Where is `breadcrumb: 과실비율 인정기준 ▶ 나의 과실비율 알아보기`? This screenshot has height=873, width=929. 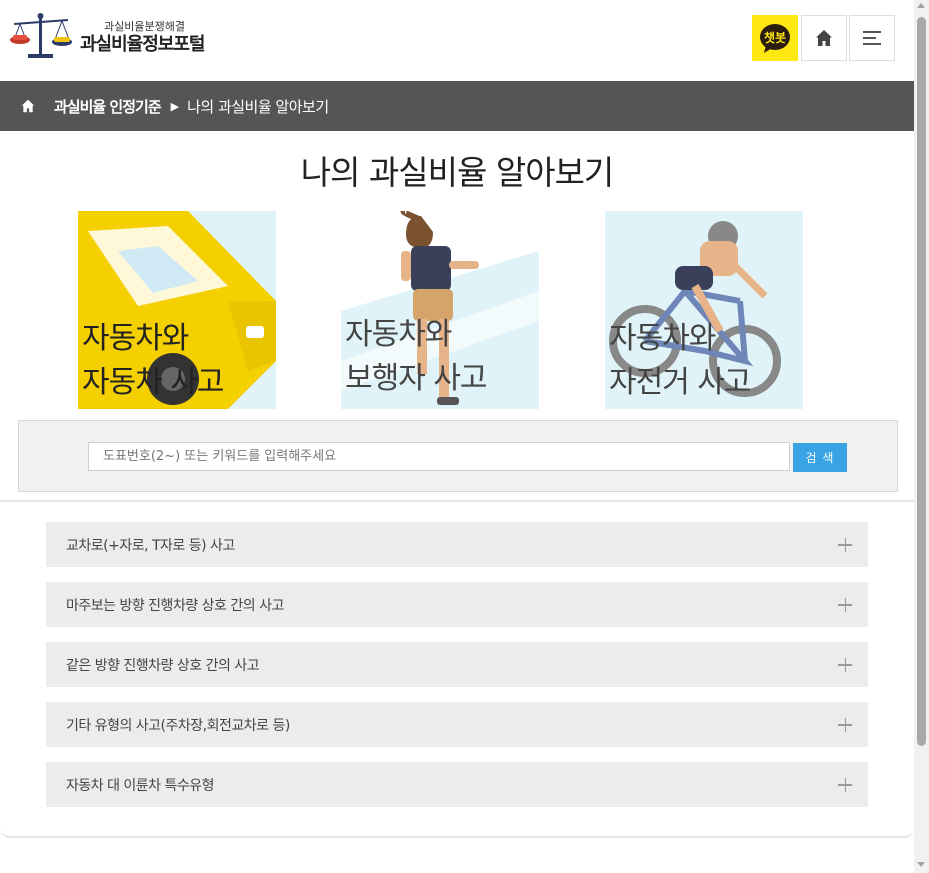 breadcrumb: 과실비율 인정기준 ▶ 나의 과실비율 알아보기 is located at coordinates (457, 106).